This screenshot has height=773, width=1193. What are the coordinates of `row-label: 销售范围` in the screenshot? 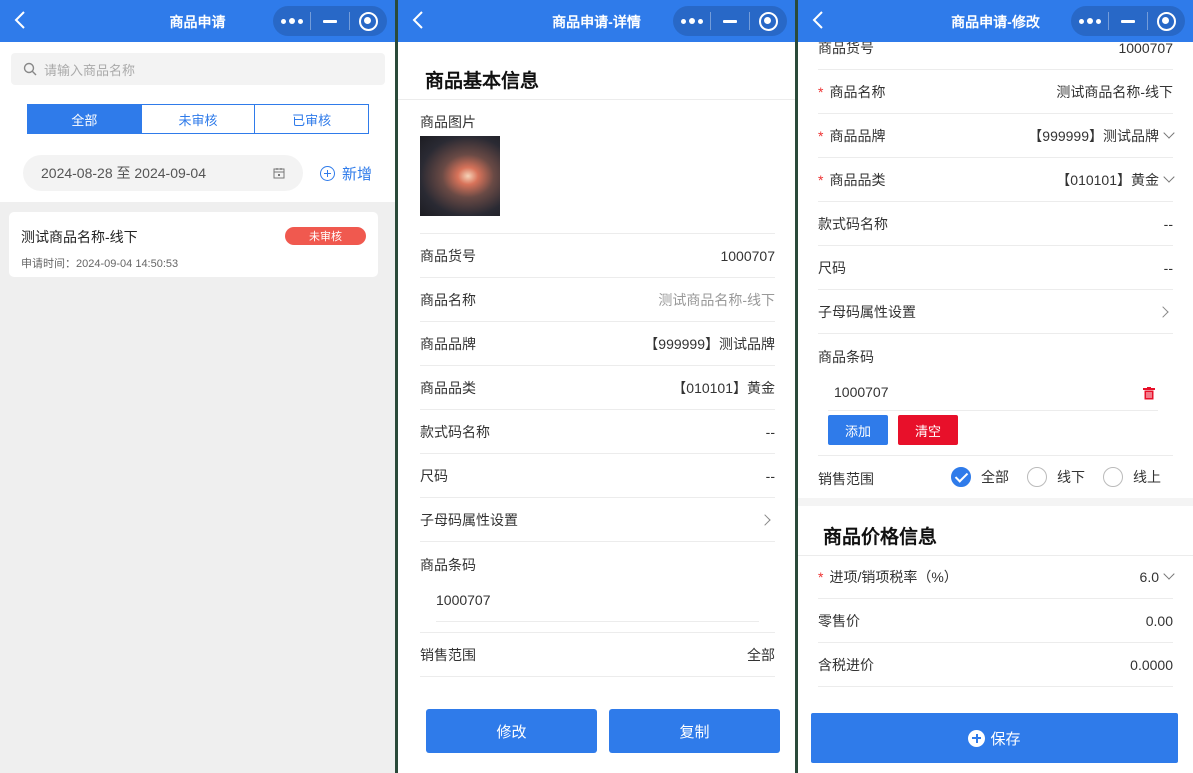 It's located at (448, 654).